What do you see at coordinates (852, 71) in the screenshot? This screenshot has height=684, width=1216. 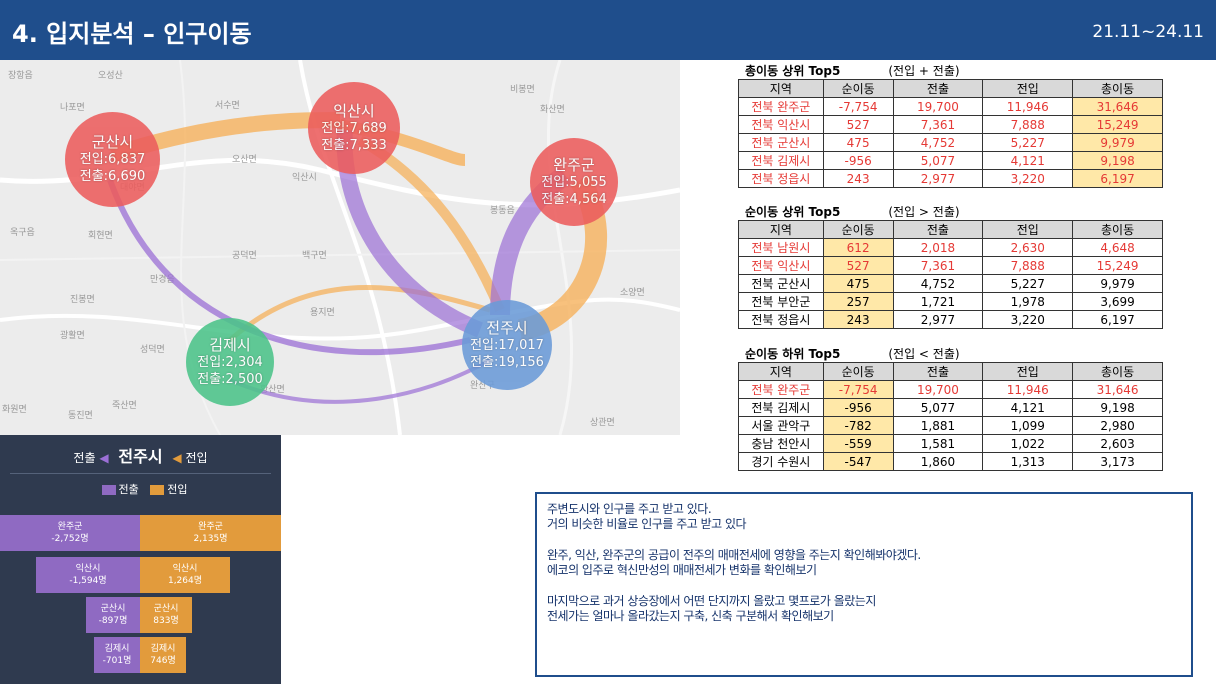 I see `table1-title: 총이동 상위 Top5 (전입 + 전출)` at bounding box center [852, 71].